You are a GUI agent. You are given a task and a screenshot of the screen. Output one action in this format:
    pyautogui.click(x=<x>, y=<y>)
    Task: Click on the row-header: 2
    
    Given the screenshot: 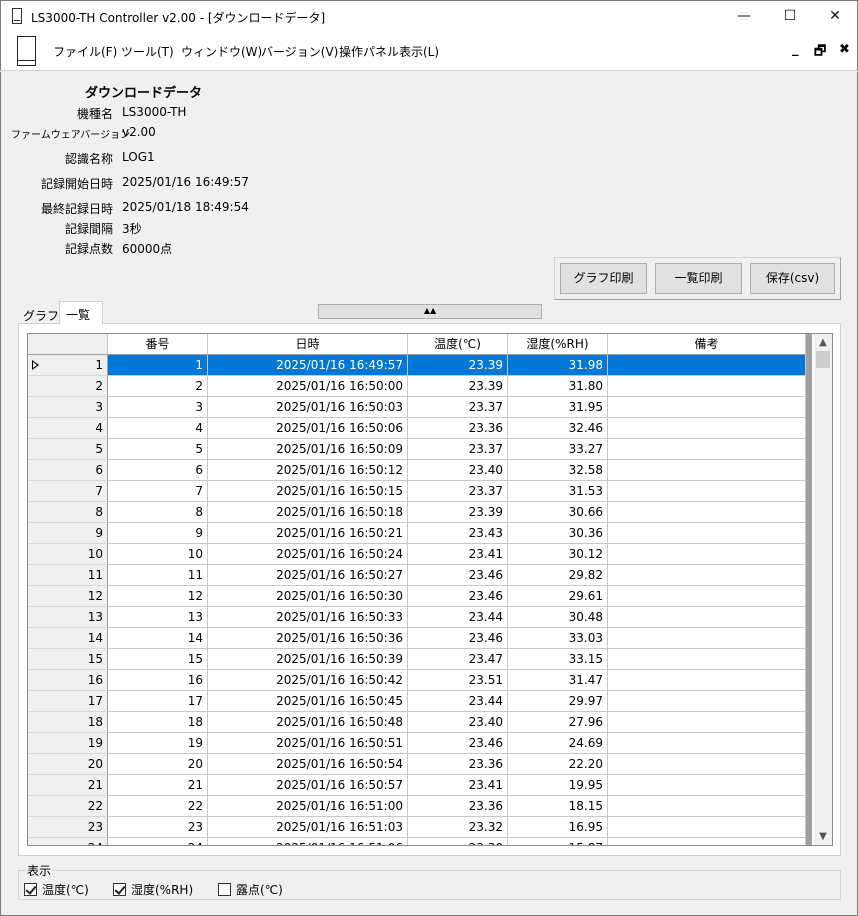 What is the action you would take?
    pyautogui.click(x=68, y=386)
    